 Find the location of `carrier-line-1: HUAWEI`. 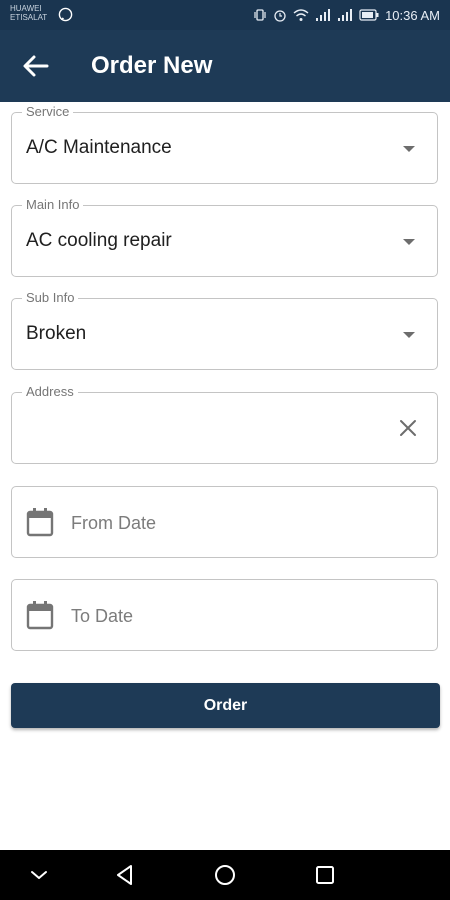

carrier-line-1: HUAWEI is located at coordinates (26, 8).